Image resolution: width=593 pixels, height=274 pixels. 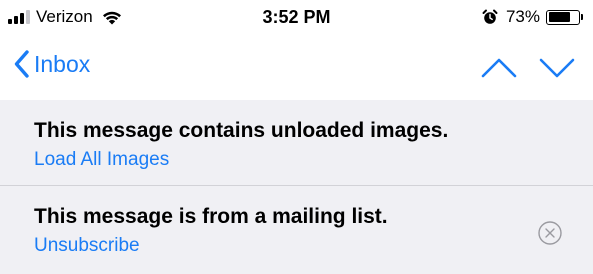 What do you see at coordinates (522, 16) in the screenshot?
I see `battery-percent: 73%` at bounding box center [522, 16].